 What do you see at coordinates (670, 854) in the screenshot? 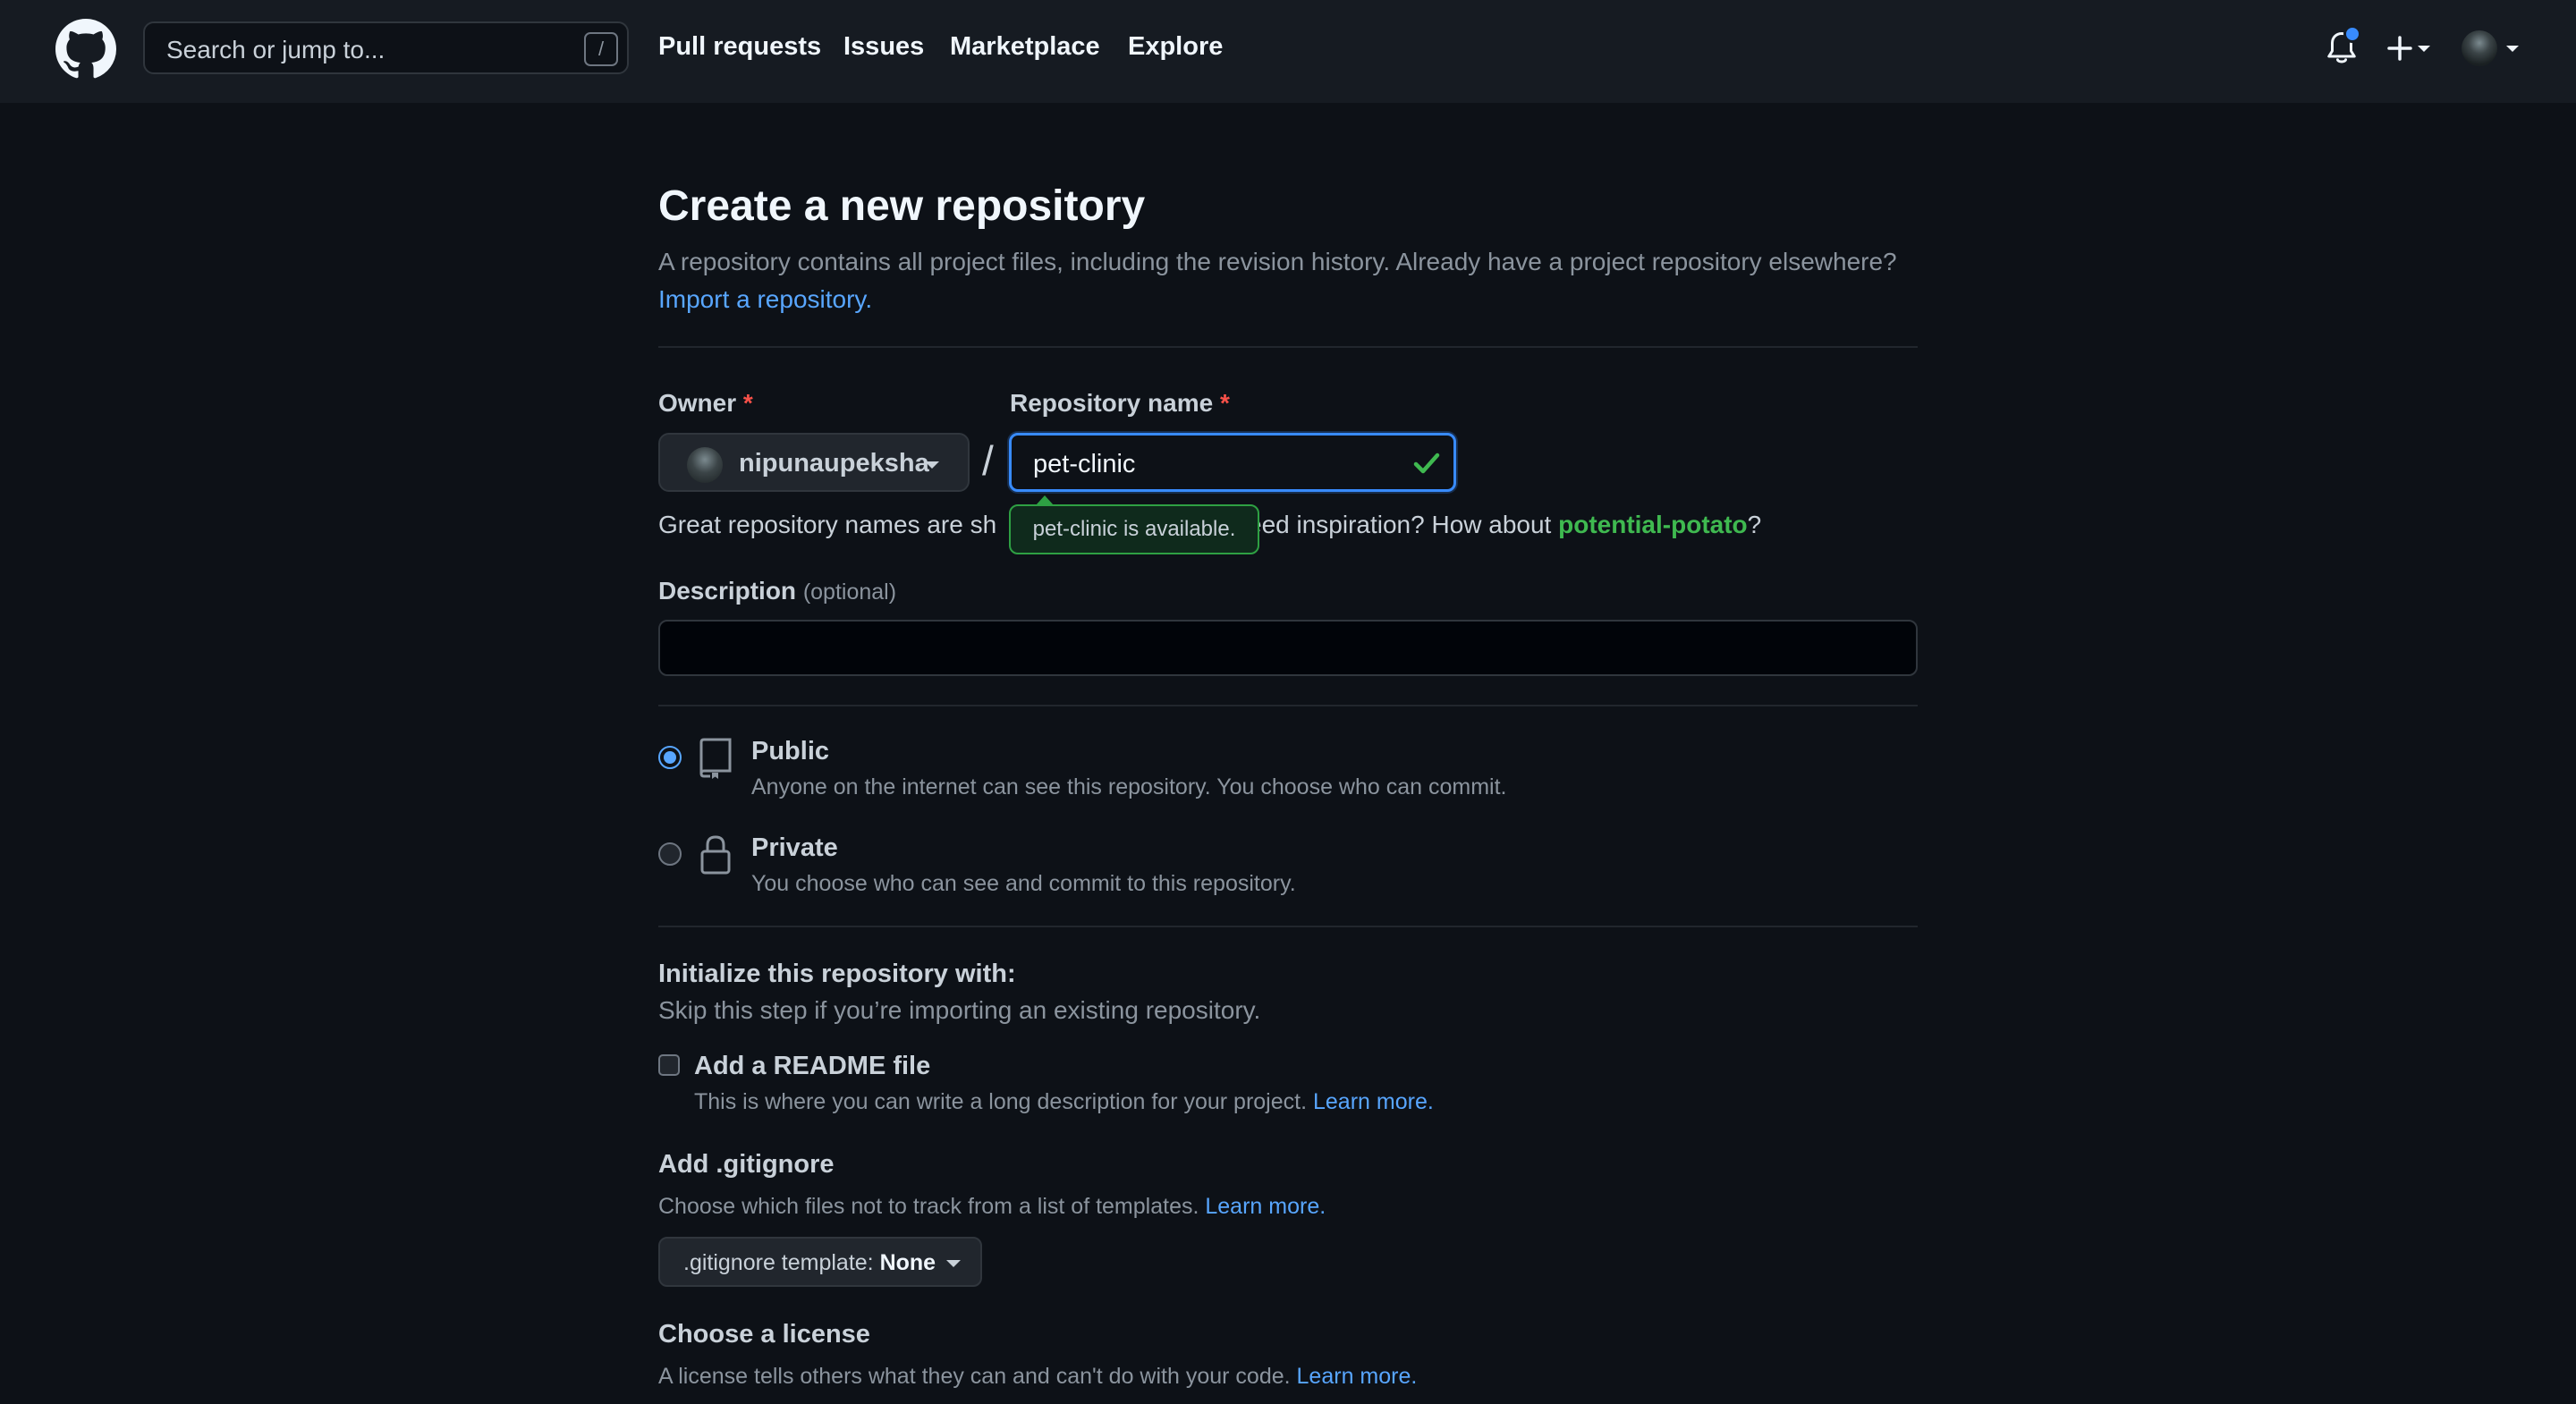
I see `private-radio` at bounding box center [670, 854].